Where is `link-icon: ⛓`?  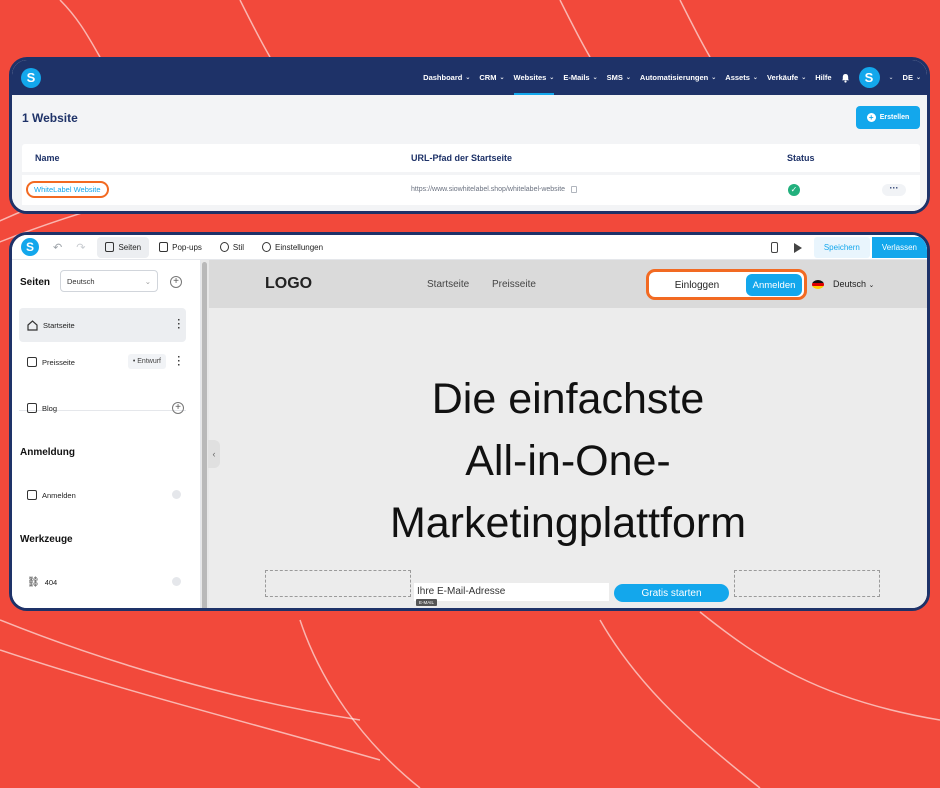 link-icon: ⛓ is located at coordinates (33, 582).